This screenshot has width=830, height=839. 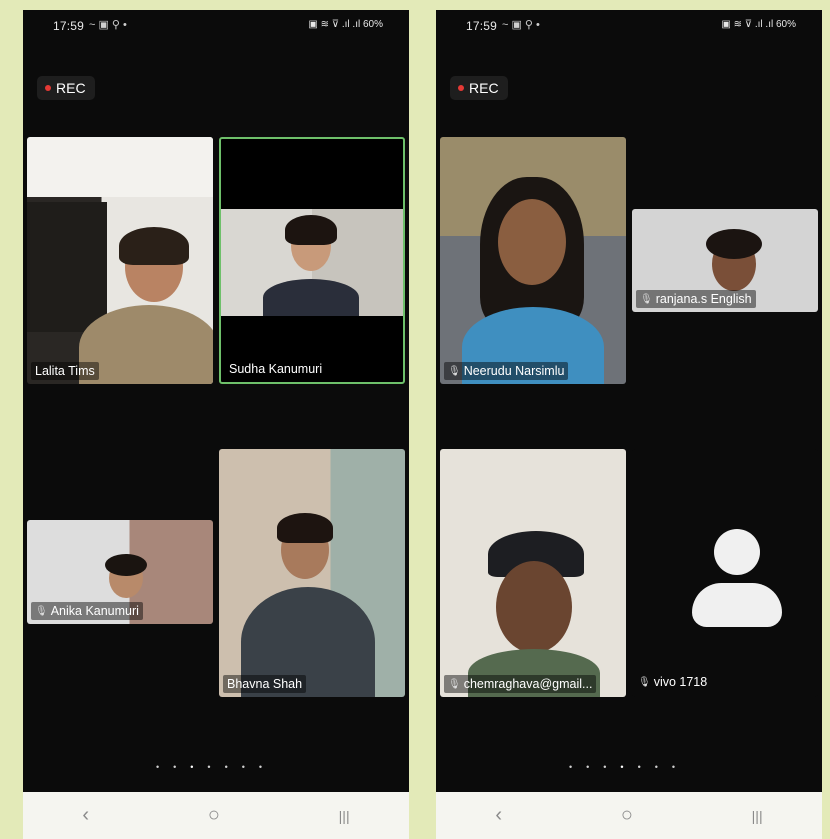 I want to click on video-tile-vivo: 🎙 vivo 1718, so click(x=725, y=573).